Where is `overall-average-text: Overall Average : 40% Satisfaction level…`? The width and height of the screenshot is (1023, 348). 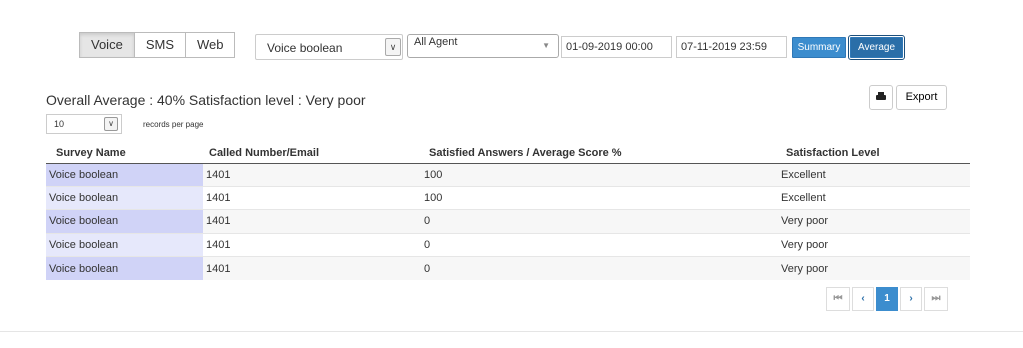
overall-average-text: Overall Average : 40% Satisfaction level… is located at coordinates (206, 100).